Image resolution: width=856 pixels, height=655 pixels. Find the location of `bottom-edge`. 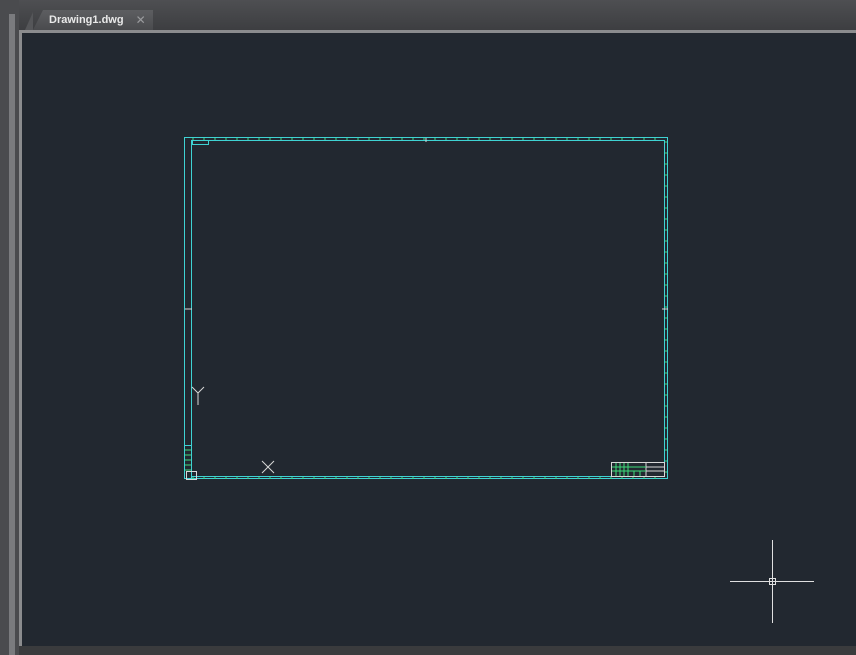

bottom-edge is located at coordinates (437, 650).